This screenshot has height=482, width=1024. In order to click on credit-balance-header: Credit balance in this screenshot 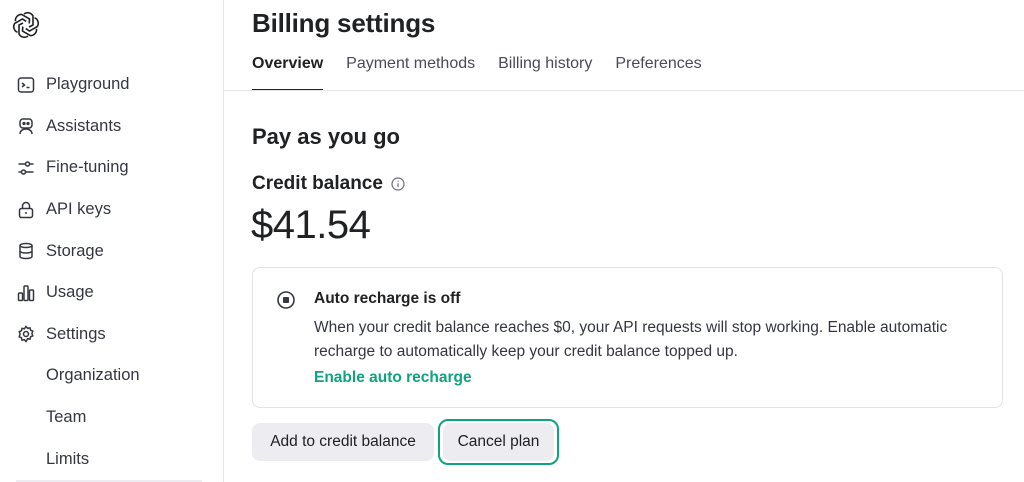, I will do `click(328, 184)`.